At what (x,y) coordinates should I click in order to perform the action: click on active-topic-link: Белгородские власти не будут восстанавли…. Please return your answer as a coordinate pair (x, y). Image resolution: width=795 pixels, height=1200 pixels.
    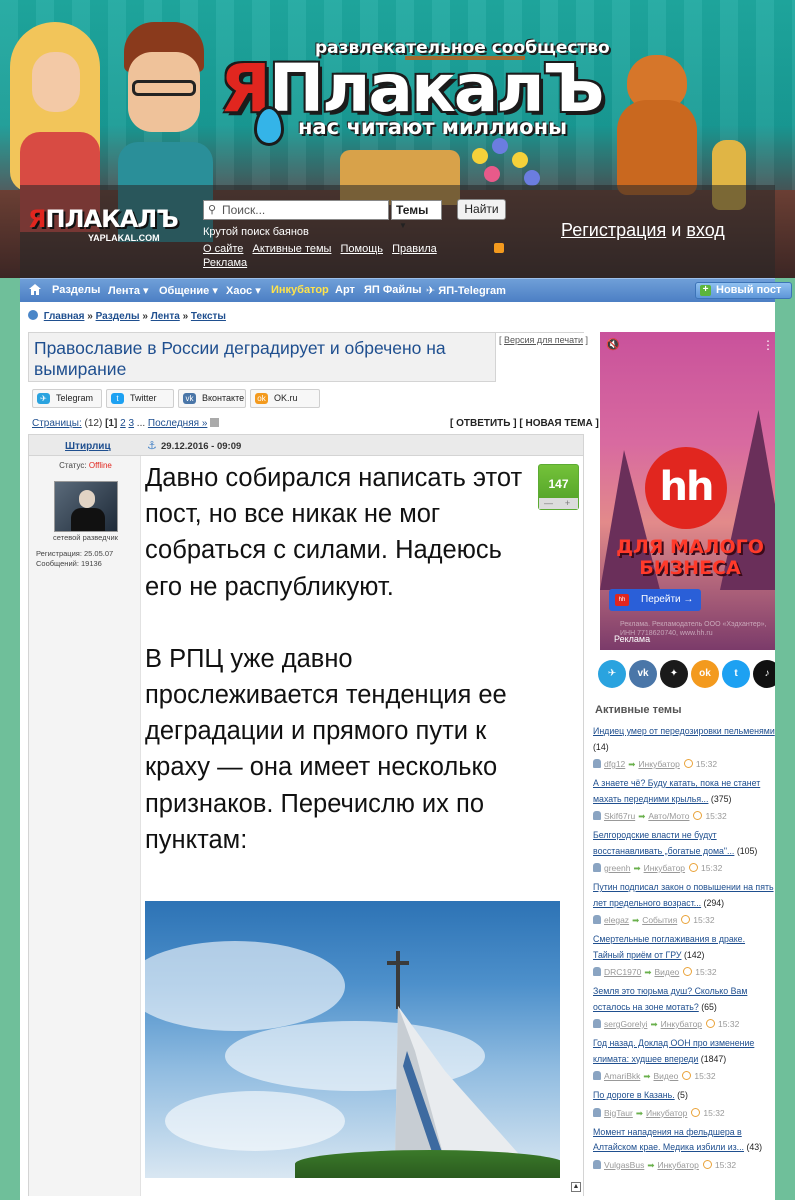
    Looking at the image, I should click on (663, 843).